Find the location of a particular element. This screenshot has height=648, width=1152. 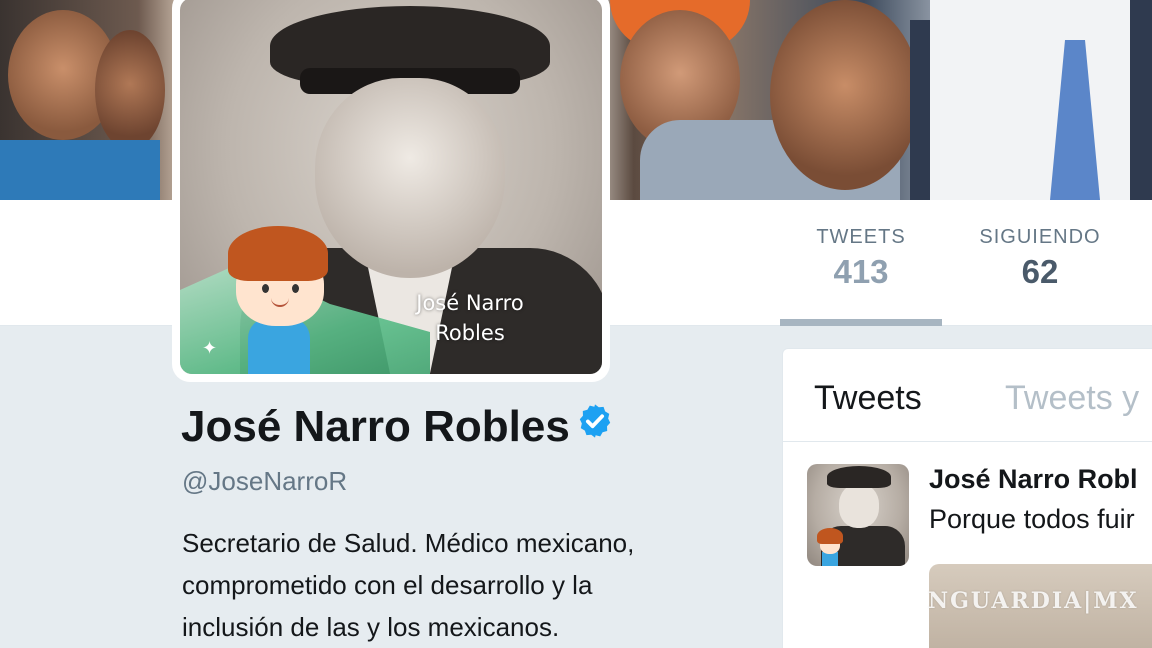

bio-line: inclusión de las y los mexicanos. is located at coordinates (371, 627).